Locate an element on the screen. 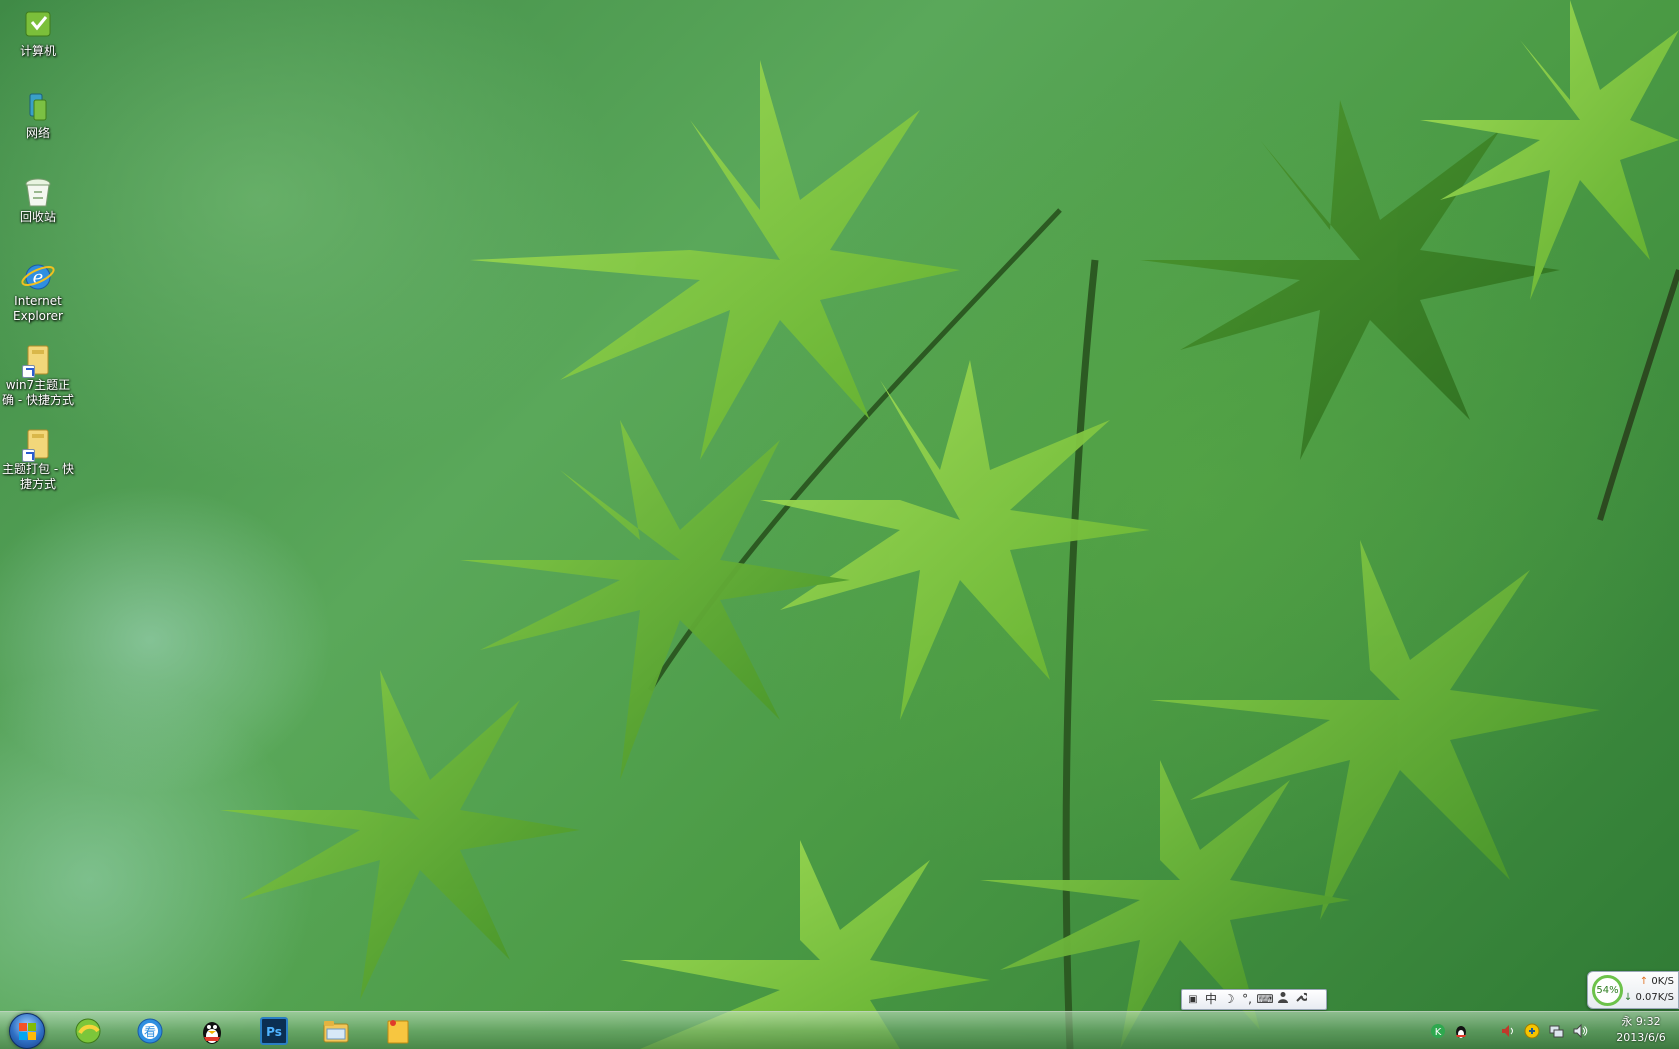 This screenshot has height=1049, width=1679. taskbar: 看 Ps K 永 9:32 2013/6/6 is located at coordinates (839, 1030).